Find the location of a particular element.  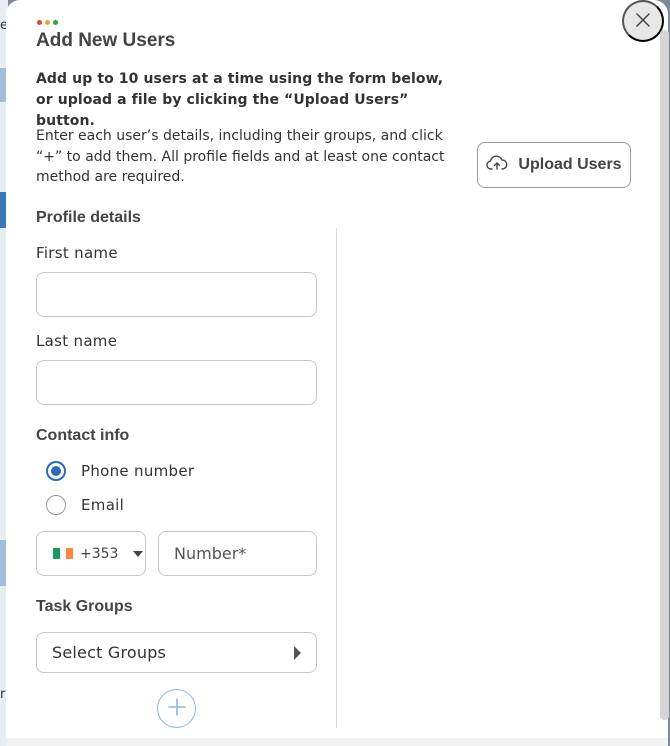

chevron-right-icon is located at coordinates (297, 652).